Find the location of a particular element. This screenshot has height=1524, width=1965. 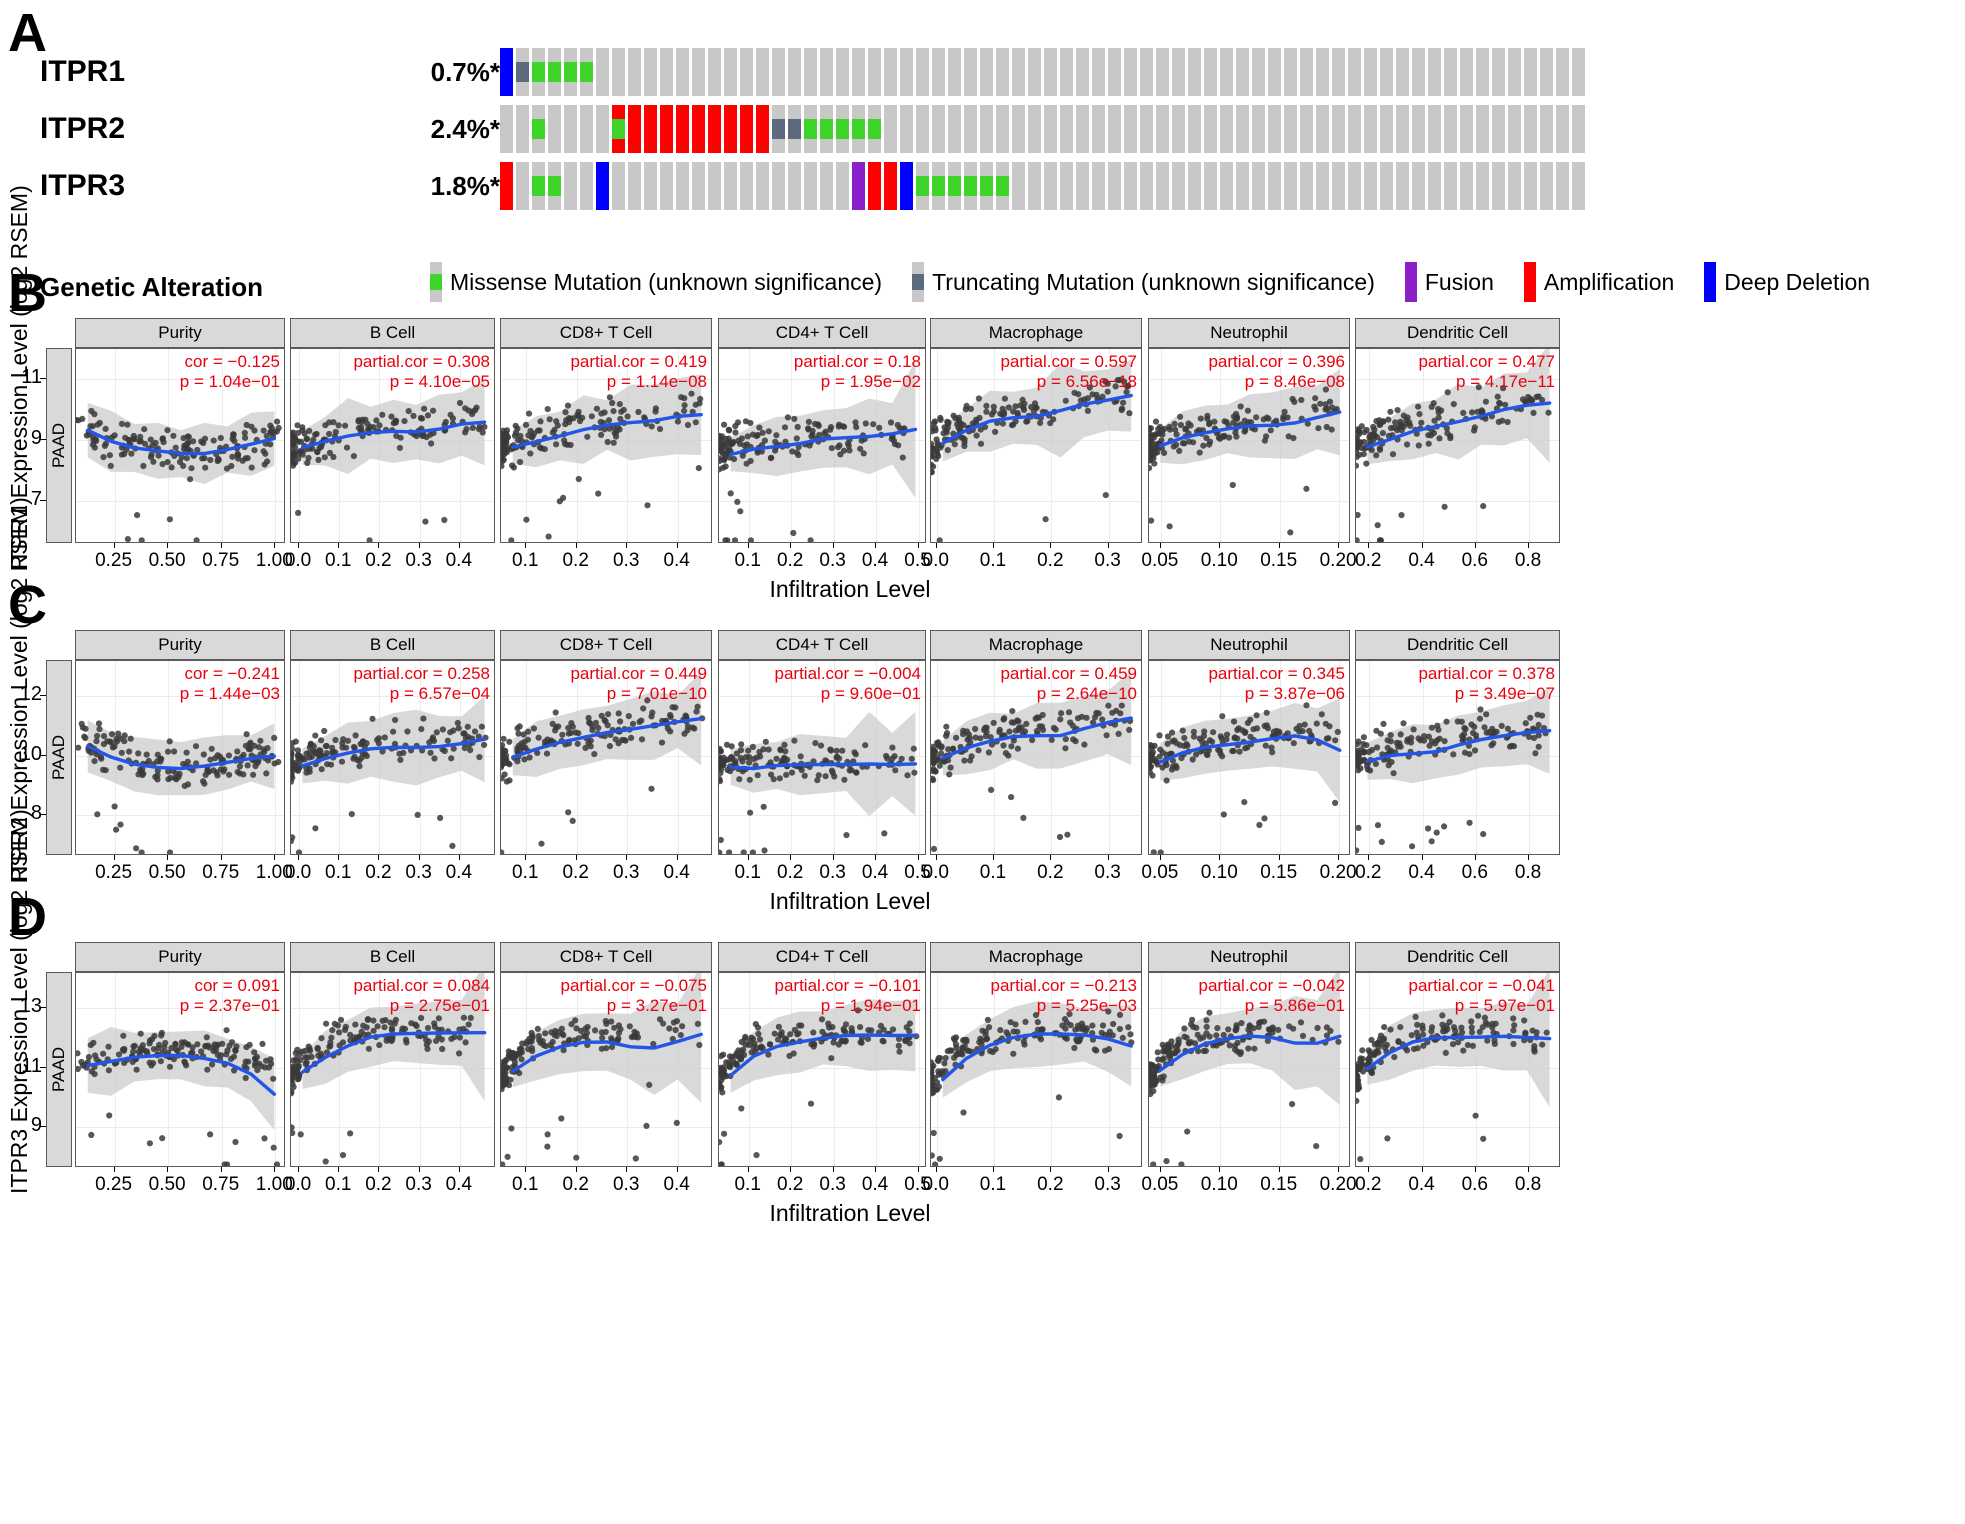

facet-strip-label: B Cell is located at coordinates (392, 644).